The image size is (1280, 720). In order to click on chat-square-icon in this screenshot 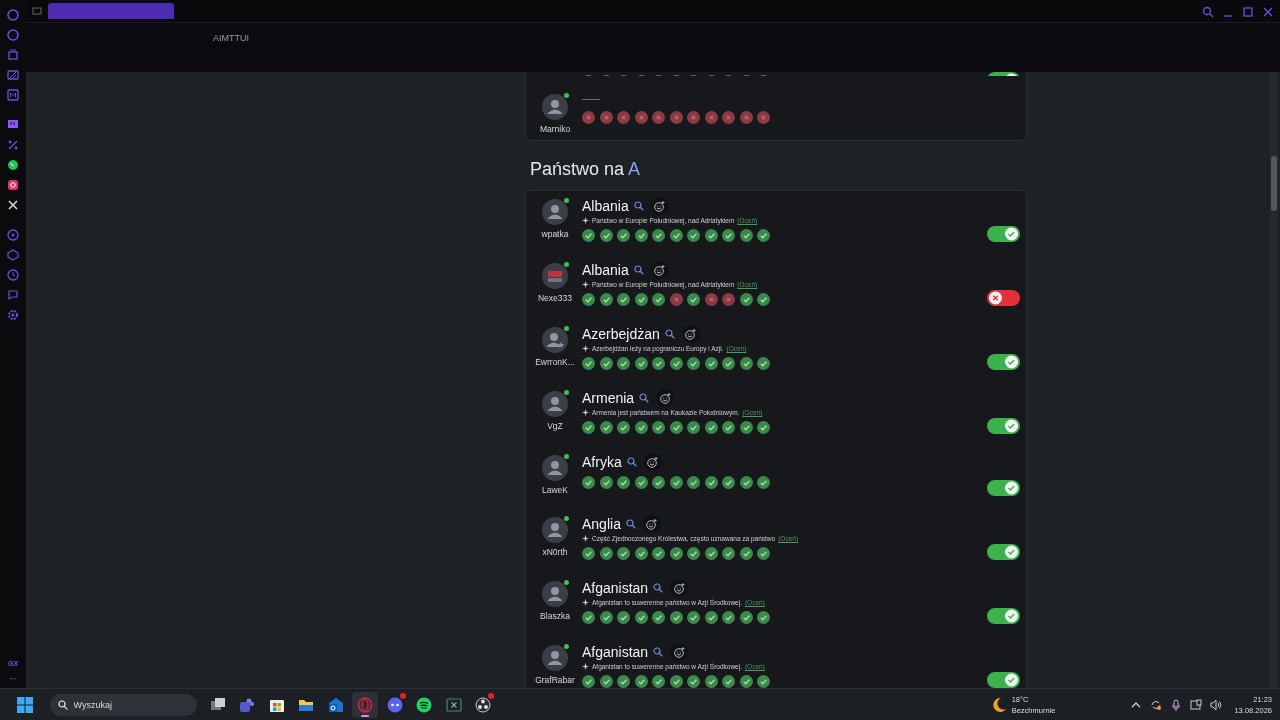, I will do `click(13, 125)`.